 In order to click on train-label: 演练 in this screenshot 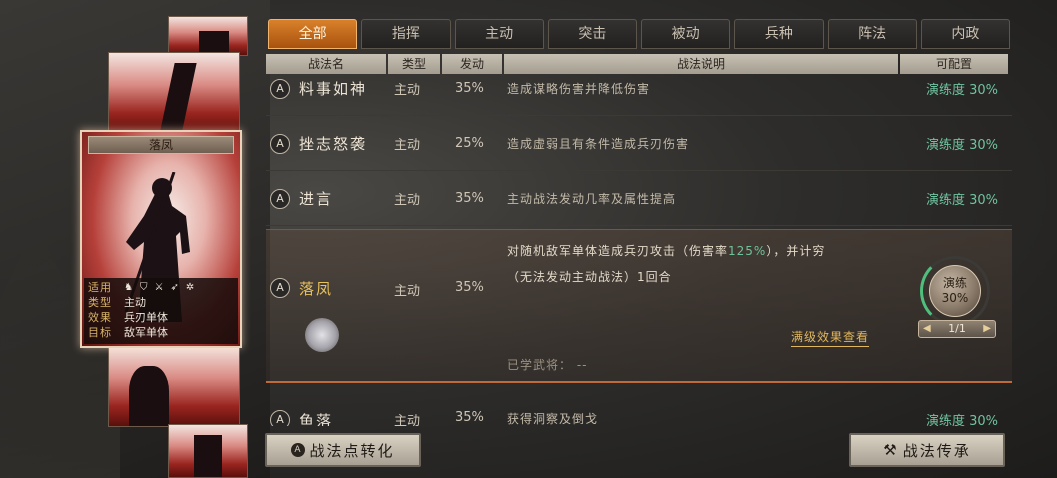, I will do `click(954, 283)`.